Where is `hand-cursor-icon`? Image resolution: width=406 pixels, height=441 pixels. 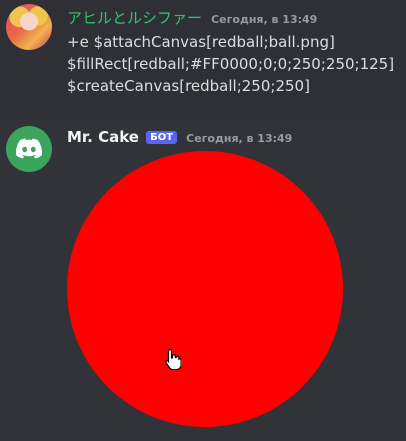
hand-cursor-icon is located at coordinates (173, 359).